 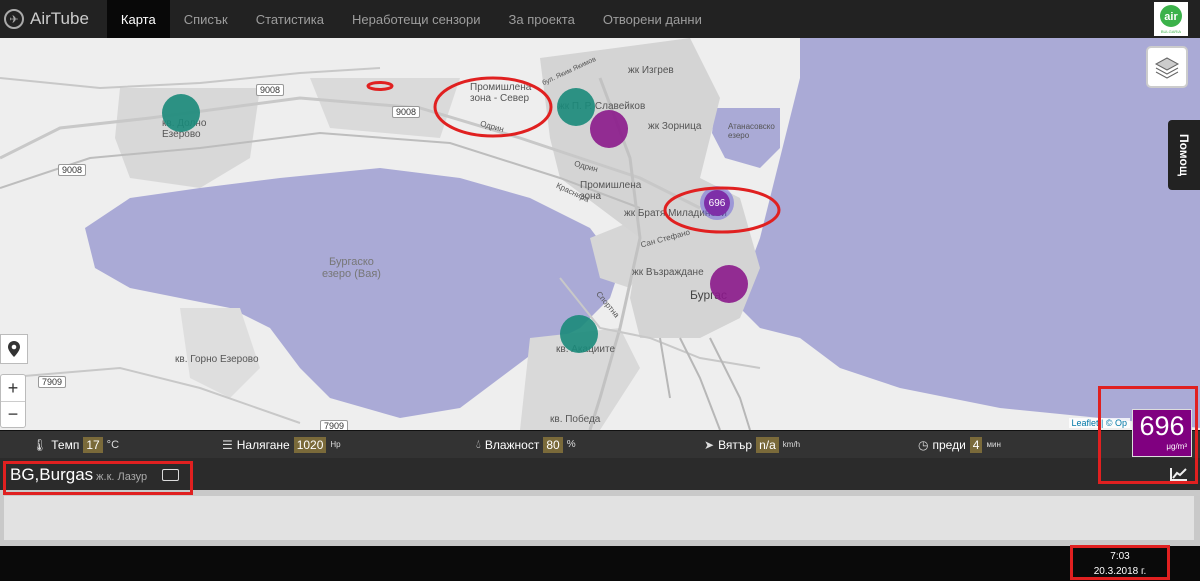 What do you see at coordinates (976, 444) in the screenshot?
I see `updated-ago-value: 4` at bounding box center [976, 444].